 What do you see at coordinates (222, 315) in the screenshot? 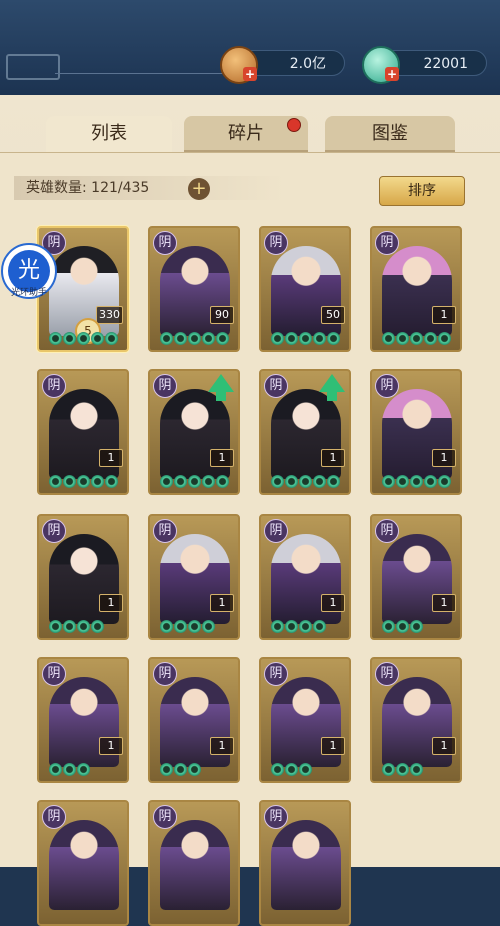
I see `hero-level: 90` at bounding box center [222, 315].